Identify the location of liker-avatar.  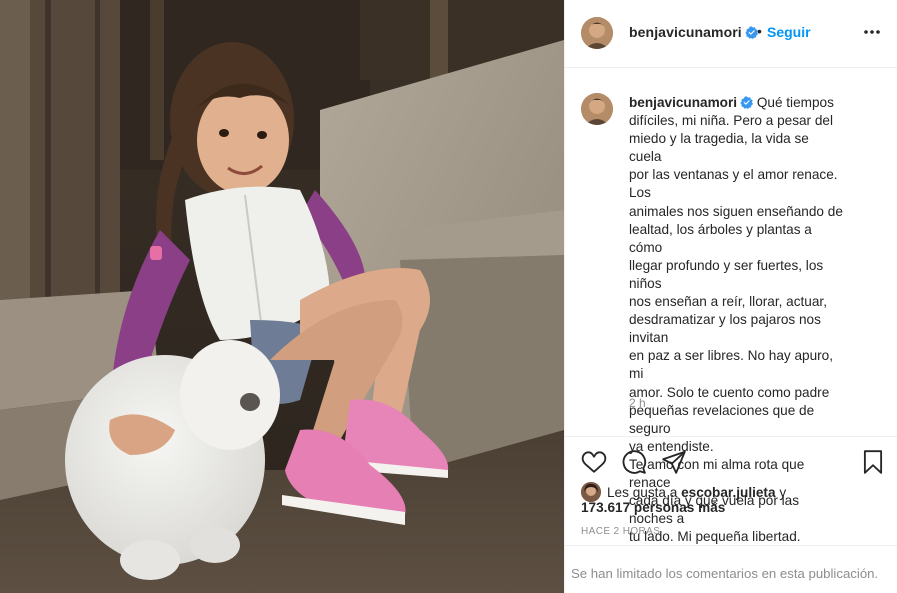
(591, 492).